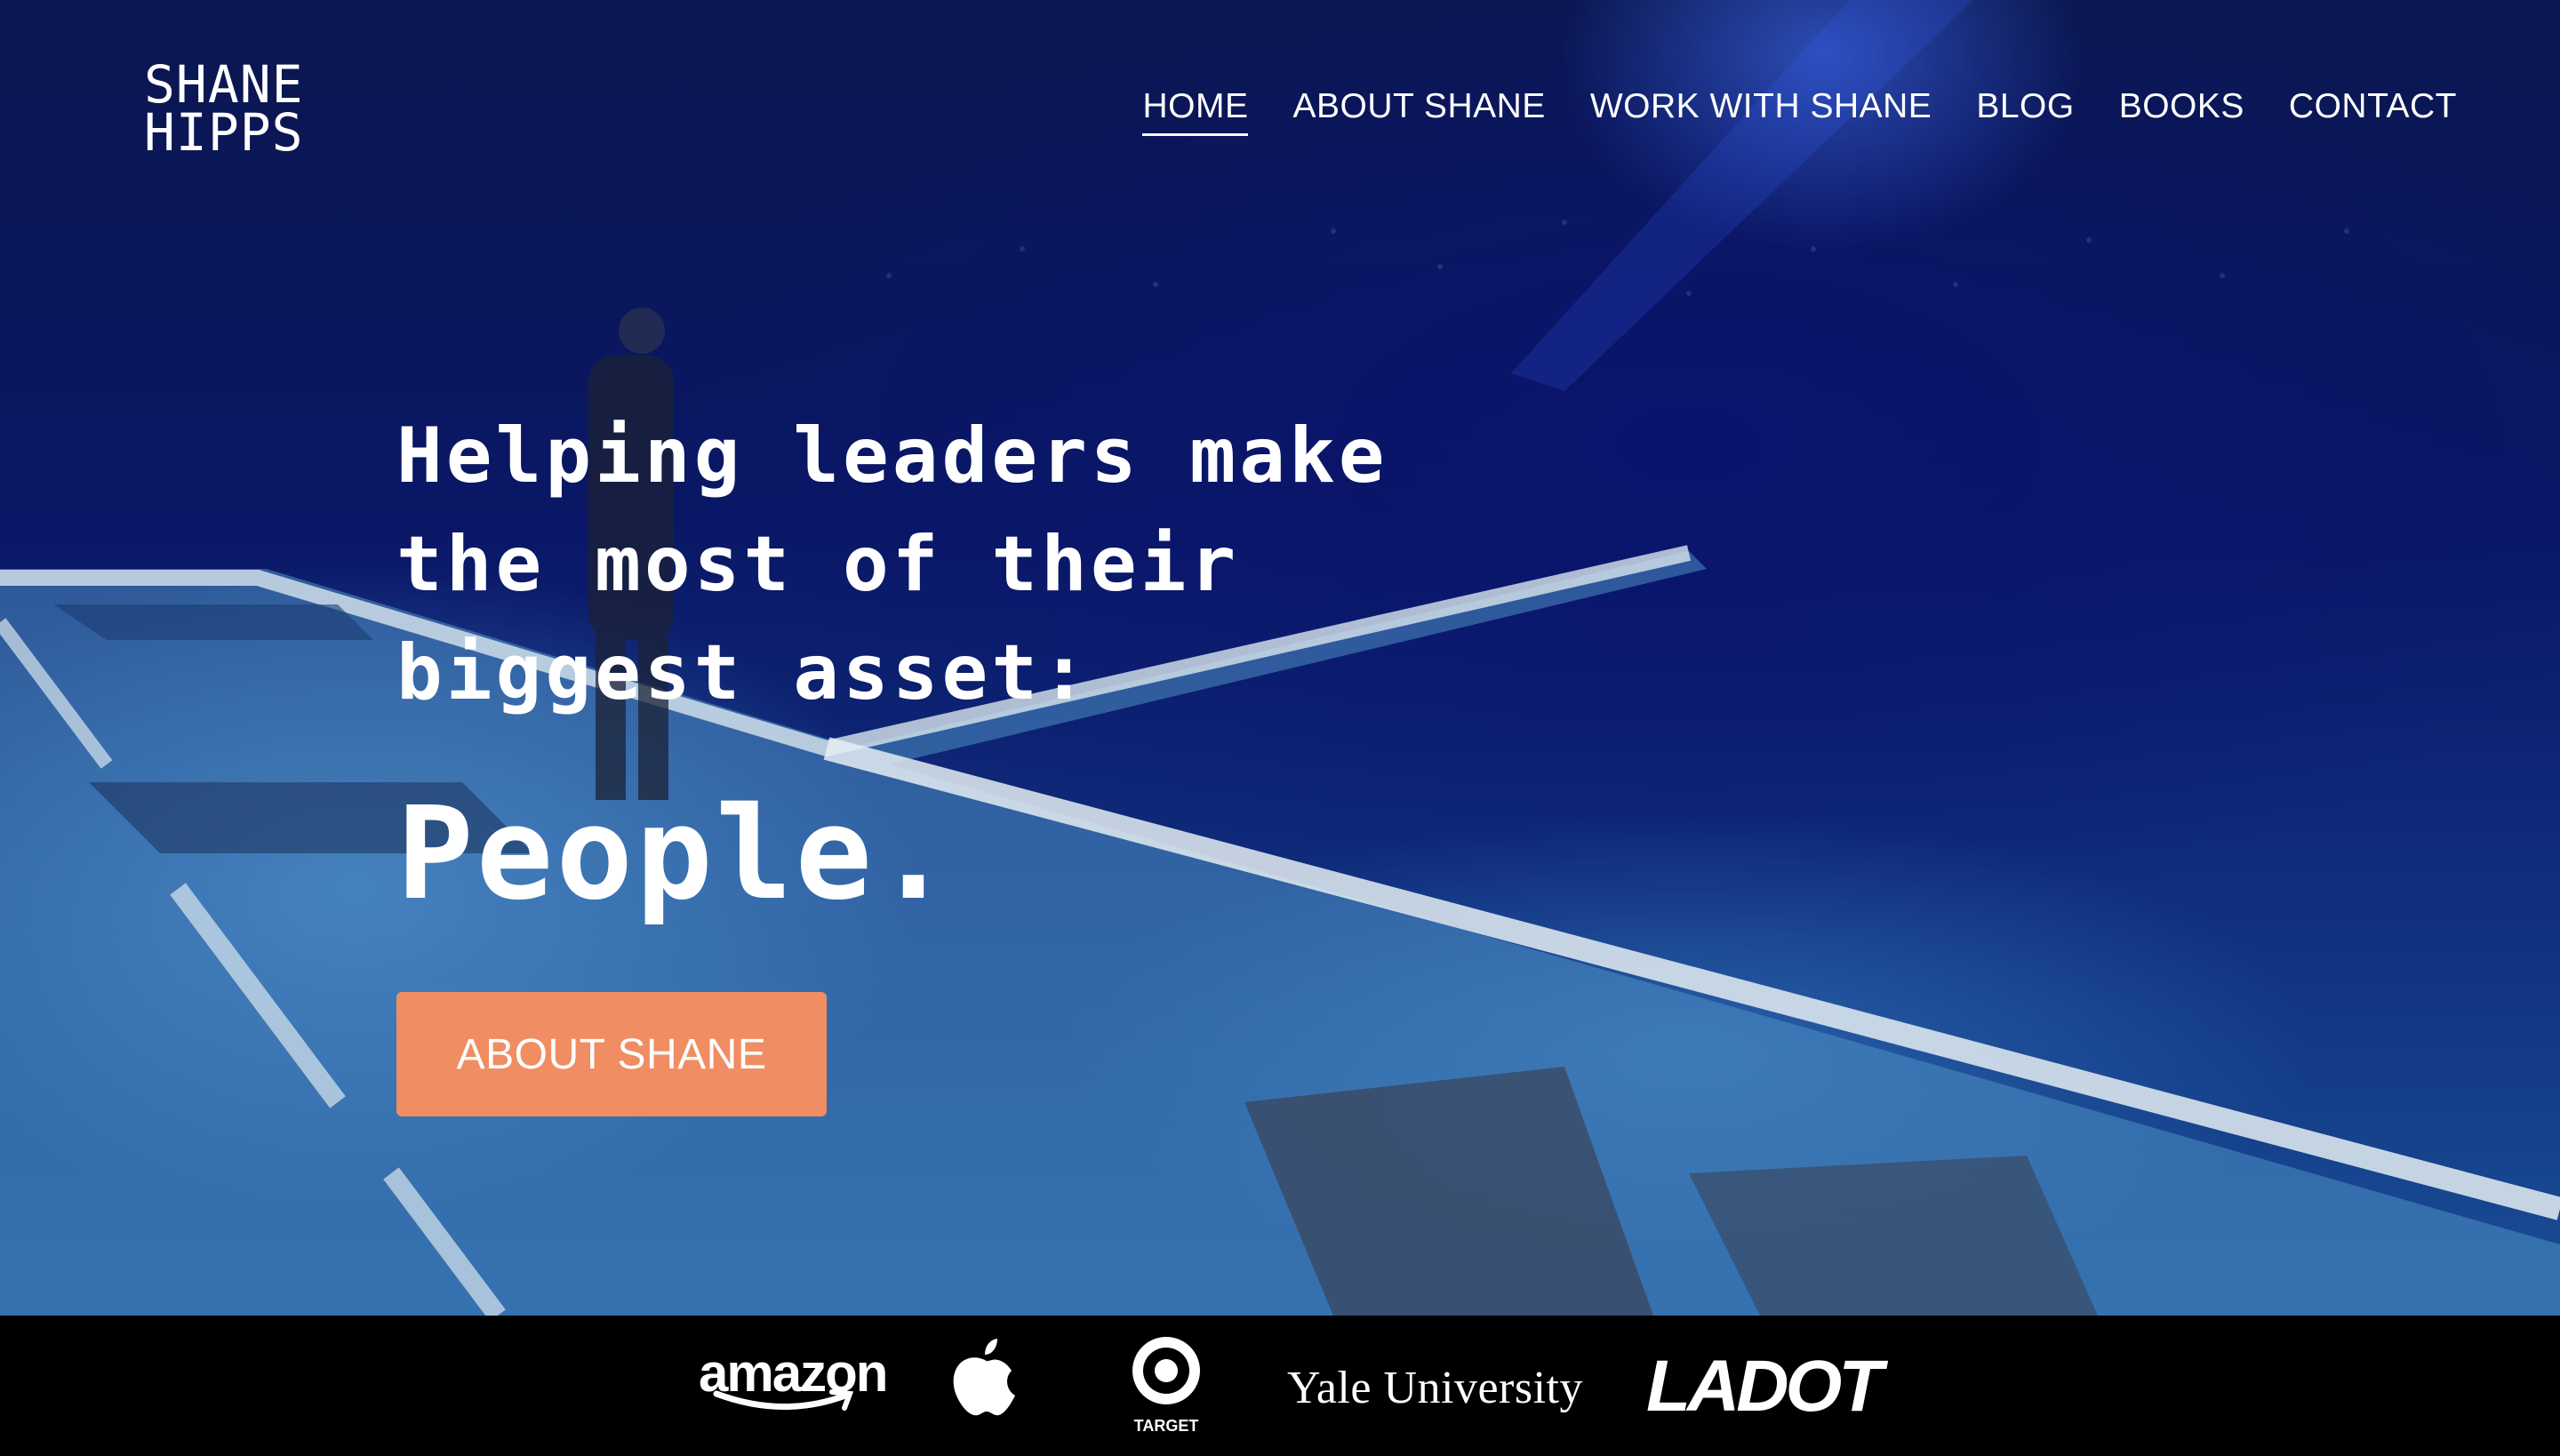  What do you see at coordinates (1435, 1388) in the screenshot?
I see `yale-university-logo: Yale University` at bounding box center [1435, 1388].